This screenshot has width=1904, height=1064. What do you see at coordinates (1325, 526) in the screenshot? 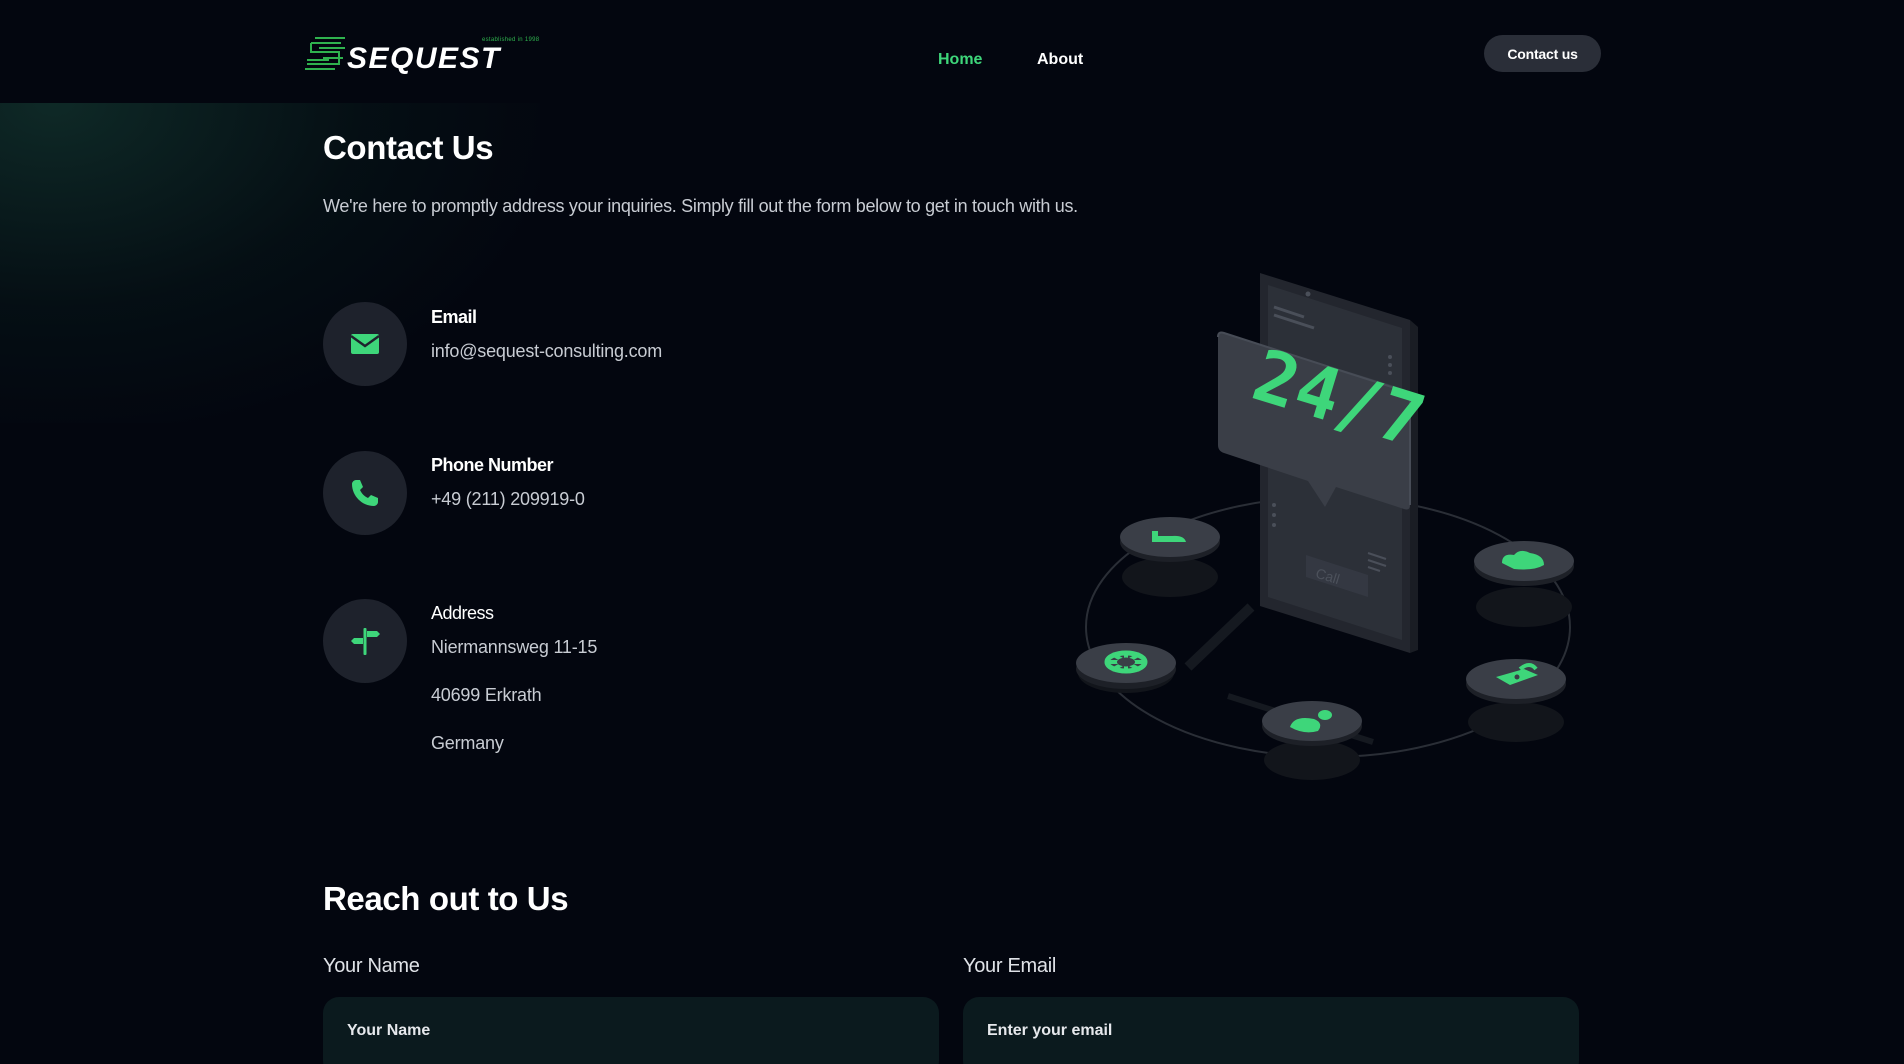
I see `support-24-7-illustration: Call 24/7` at bounding box center [1325, 526].